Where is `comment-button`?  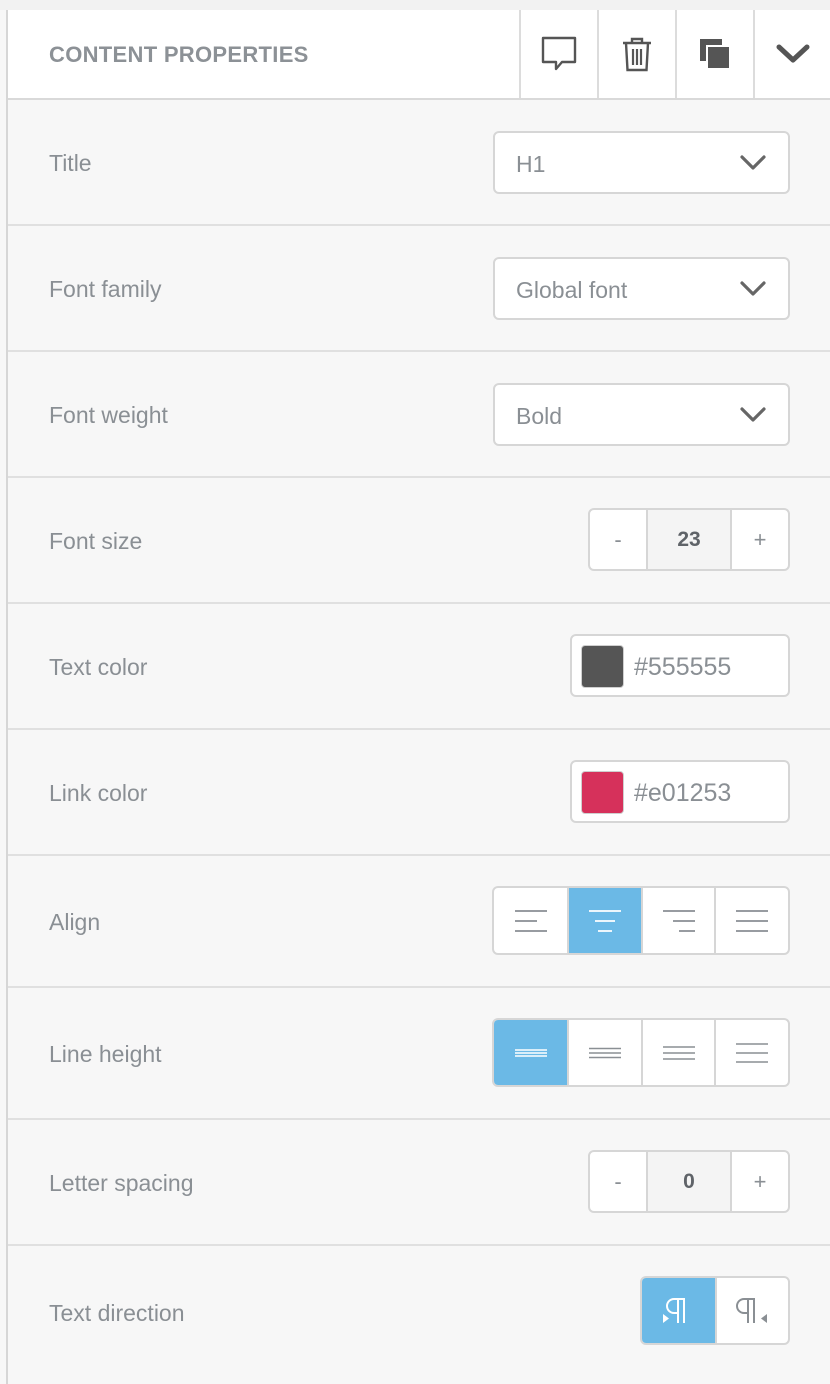 comment-button is located at coordinates (558, 54).